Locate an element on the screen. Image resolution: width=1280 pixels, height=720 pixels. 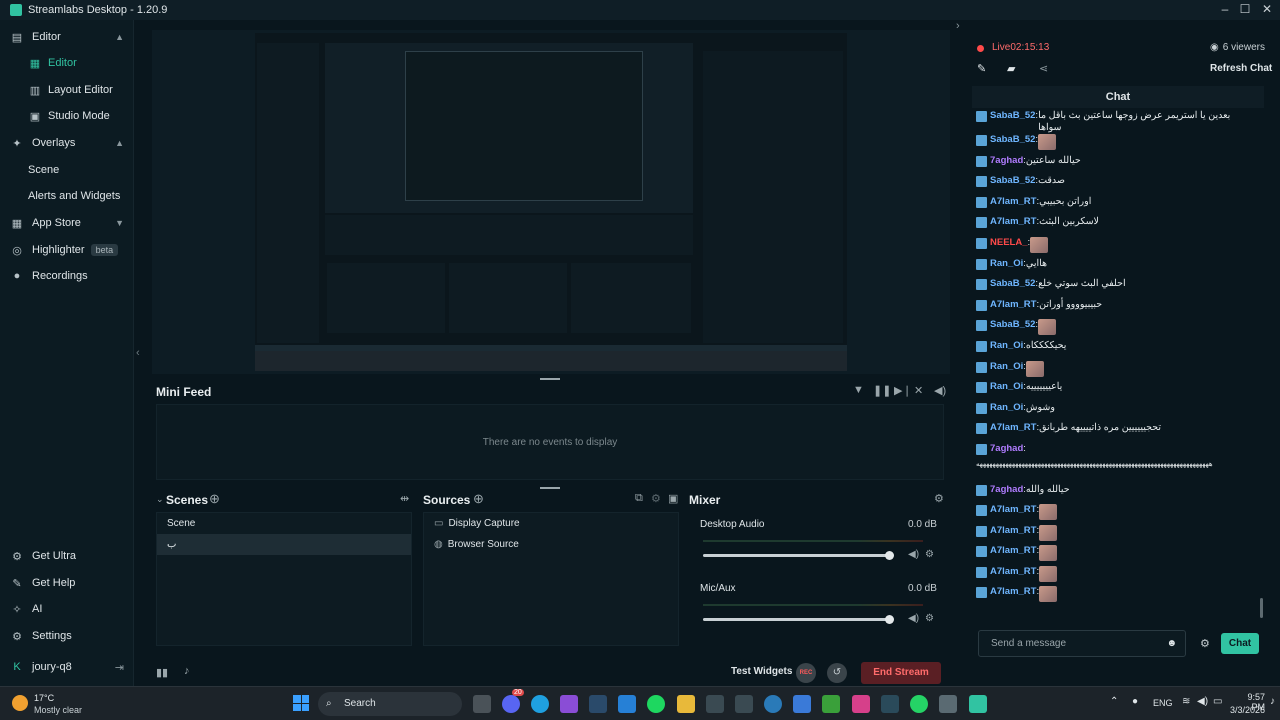
source-properties-icon: ▣ is located at coordinates (673, 498).